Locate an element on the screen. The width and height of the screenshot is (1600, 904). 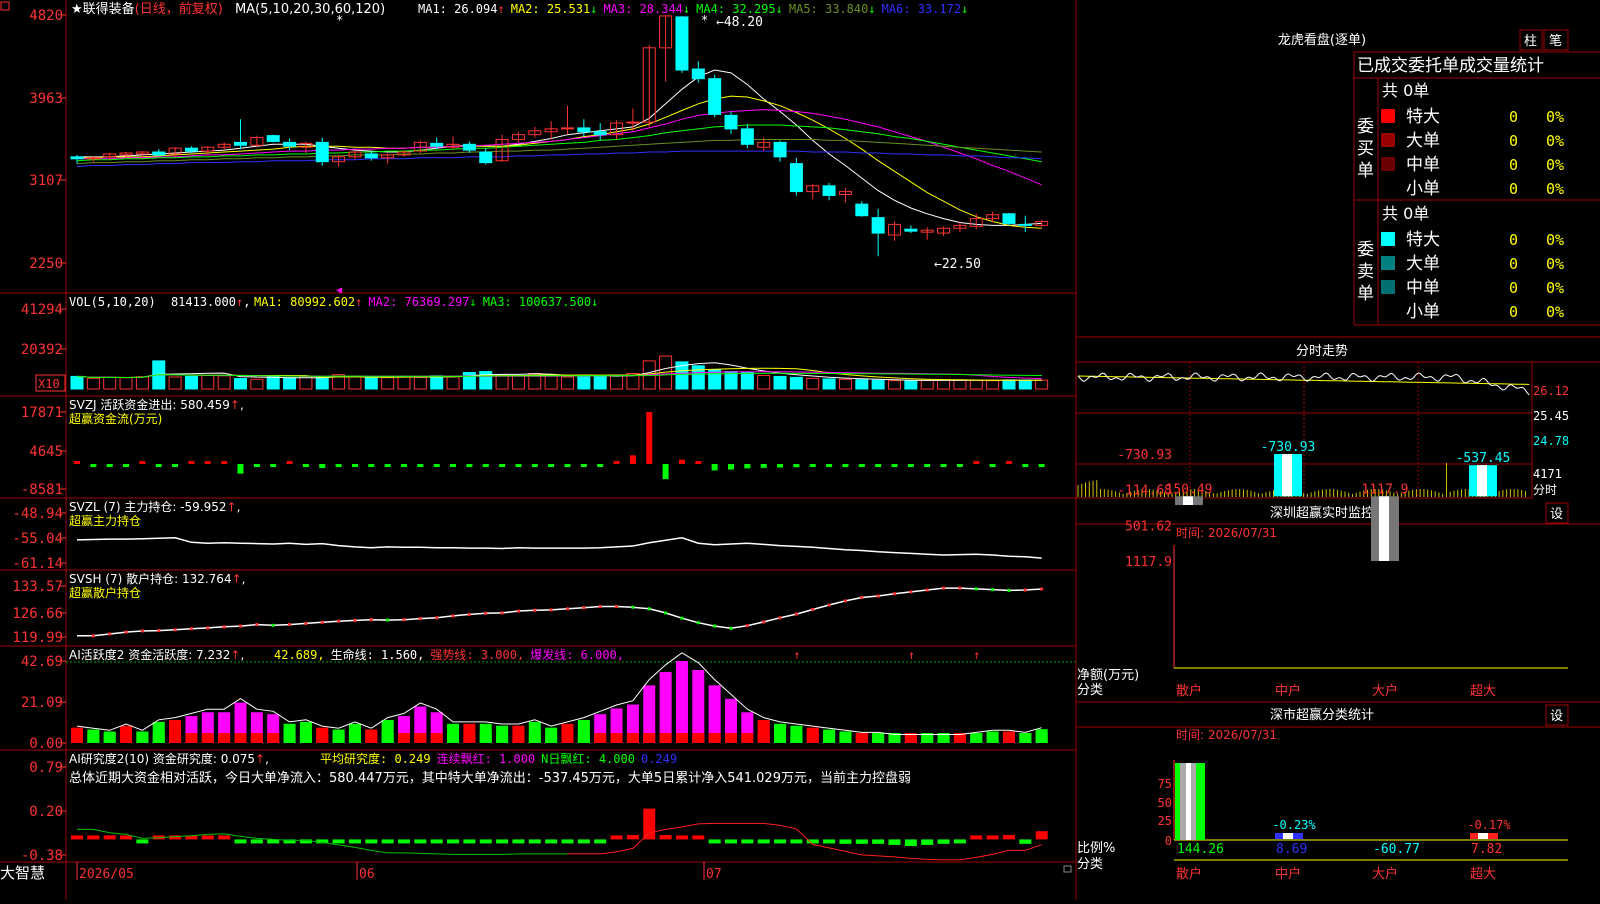
window-menu-icon is located at coordinates (5, 6).